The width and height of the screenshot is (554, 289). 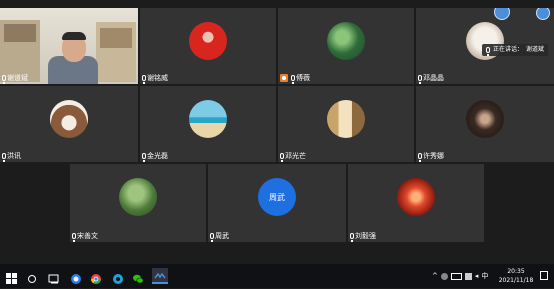 I want to click on participant-name-label: 邓晶晶, so click(x=431, y=78).